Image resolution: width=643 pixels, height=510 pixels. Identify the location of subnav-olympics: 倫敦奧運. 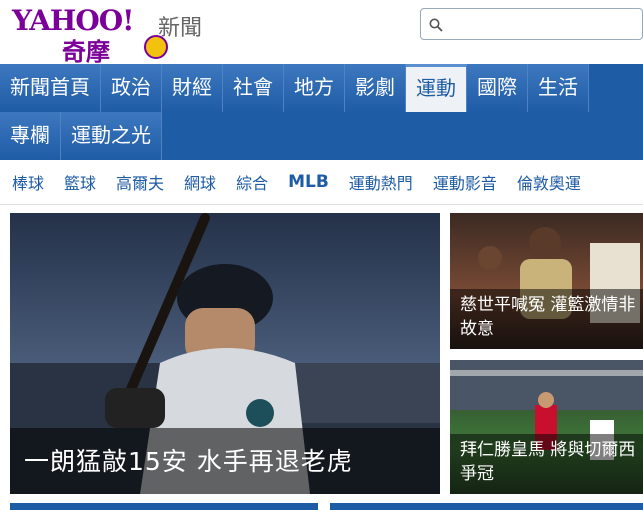
(549, 182).